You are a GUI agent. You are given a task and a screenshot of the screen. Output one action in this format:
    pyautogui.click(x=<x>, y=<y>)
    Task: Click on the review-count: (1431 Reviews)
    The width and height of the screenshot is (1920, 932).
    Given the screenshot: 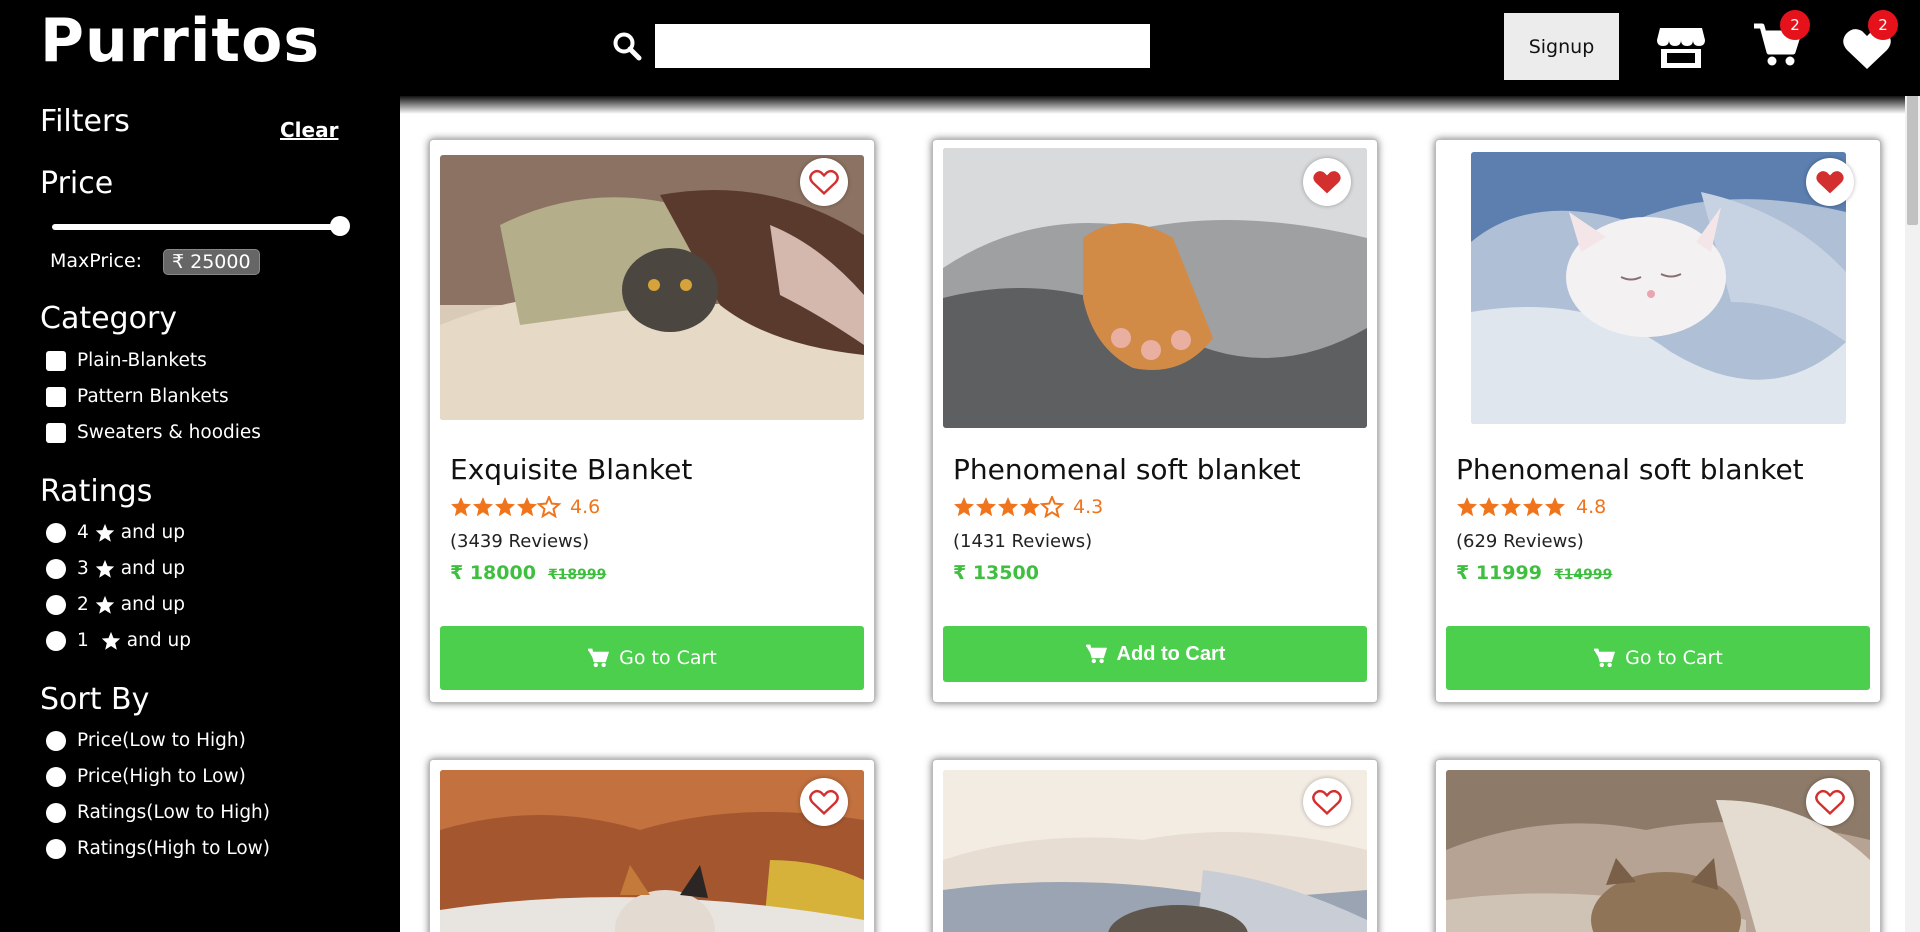 What is the action you would take?
    pyautogui.click(x=1023, y=541)
    